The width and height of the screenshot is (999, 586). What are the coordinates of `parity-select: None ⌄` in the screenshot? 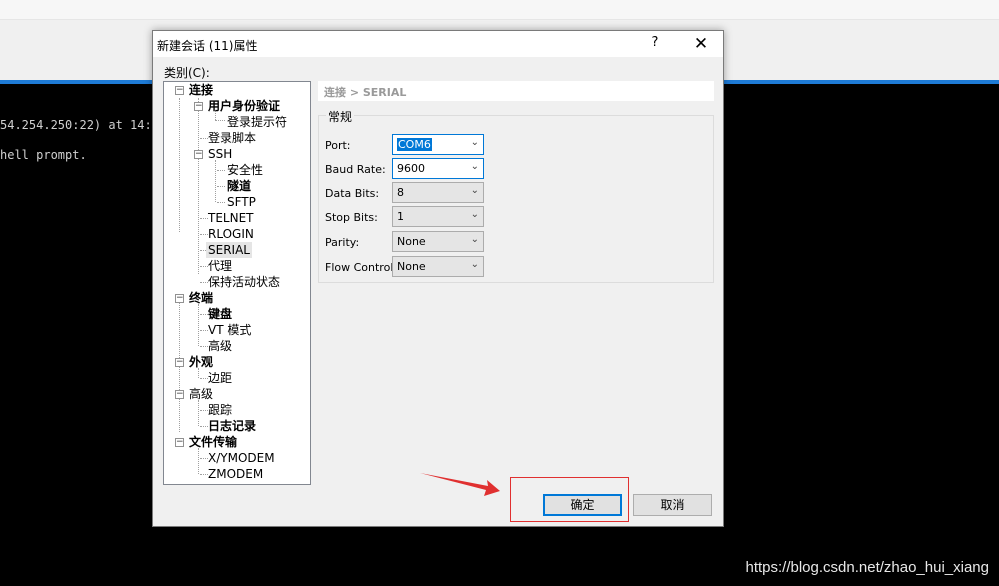 It's located at (438, 241).